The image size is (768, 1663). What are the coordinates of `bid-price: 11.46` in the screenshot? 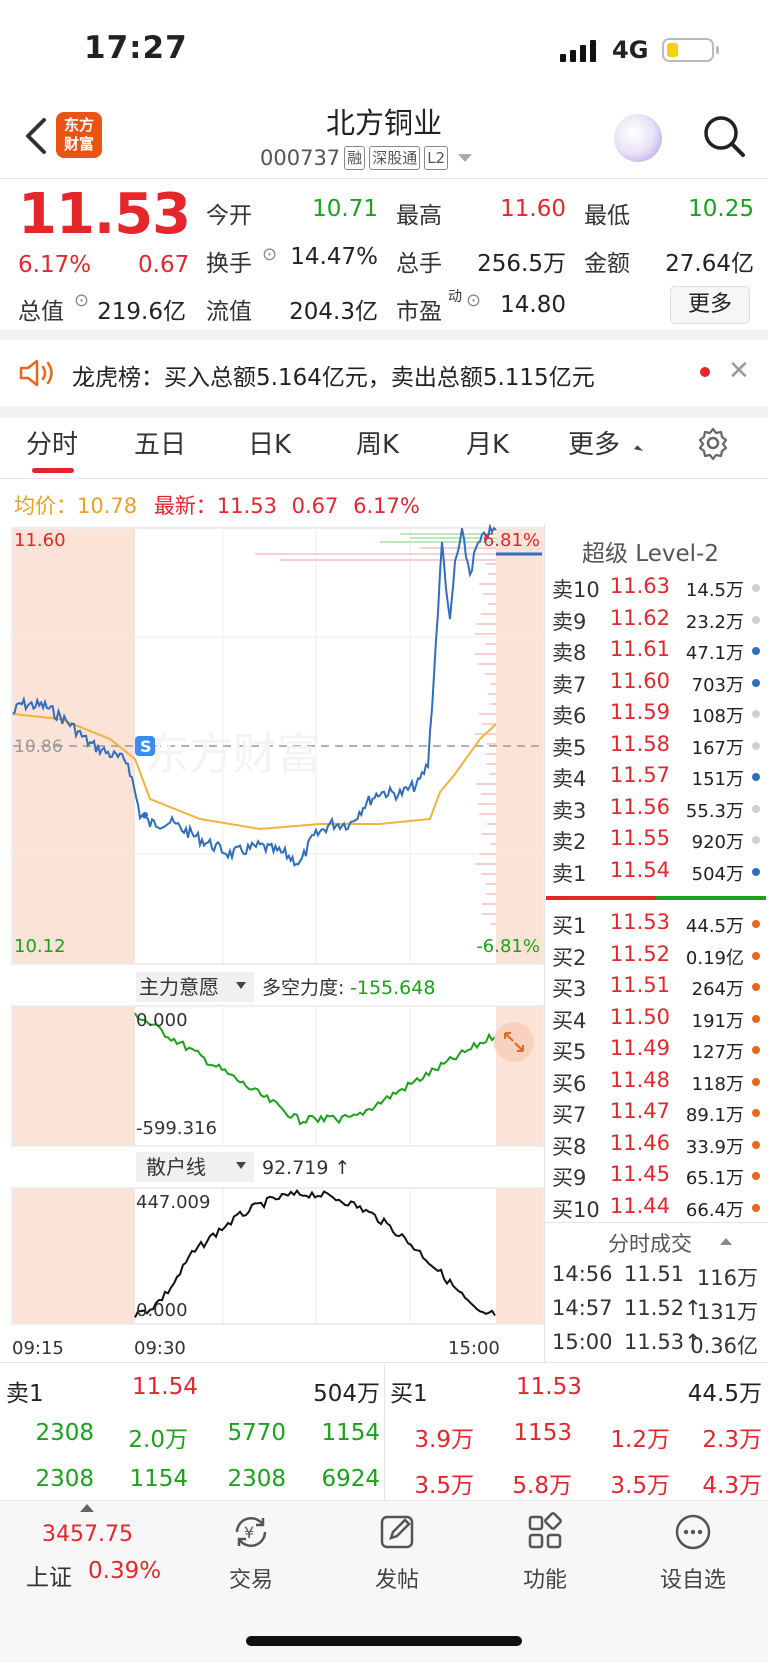 It's located at (625, 1143).